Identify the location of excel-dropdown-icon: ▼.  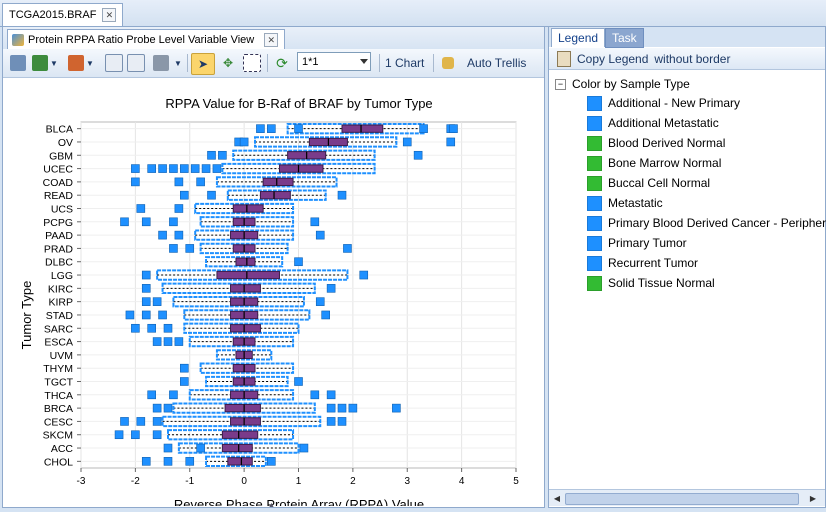
(54, 63).